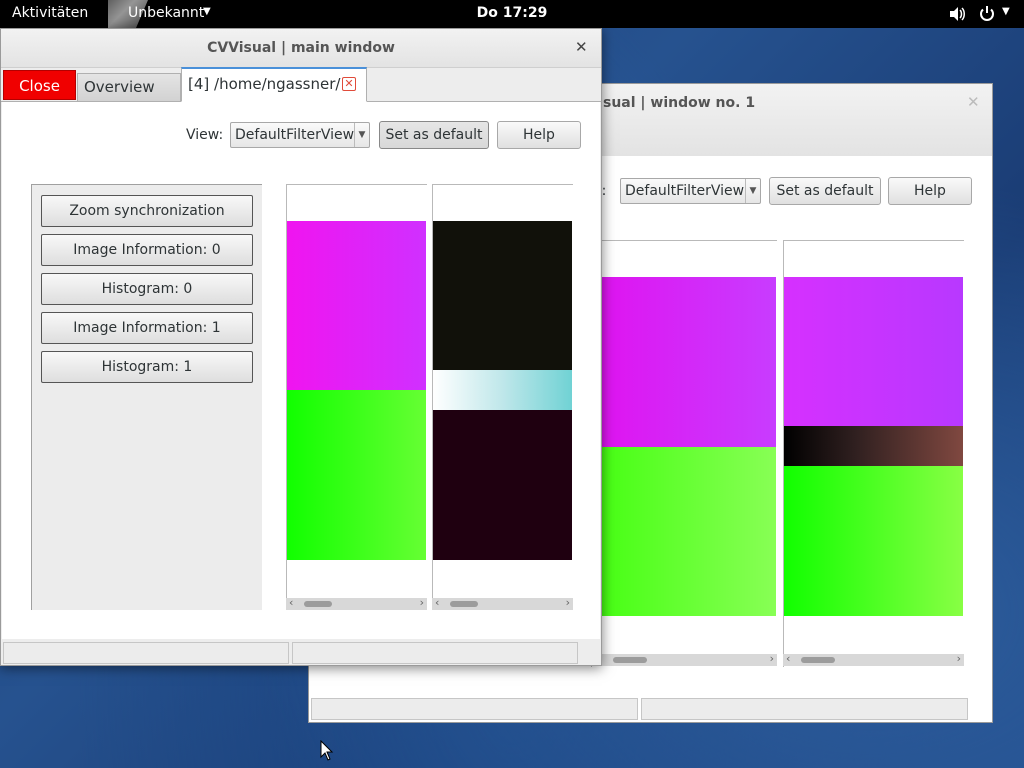 The height and width of the screenshot is (768, 1024). I want to click on activities-button: Aktivitäten, so click(50, 13).